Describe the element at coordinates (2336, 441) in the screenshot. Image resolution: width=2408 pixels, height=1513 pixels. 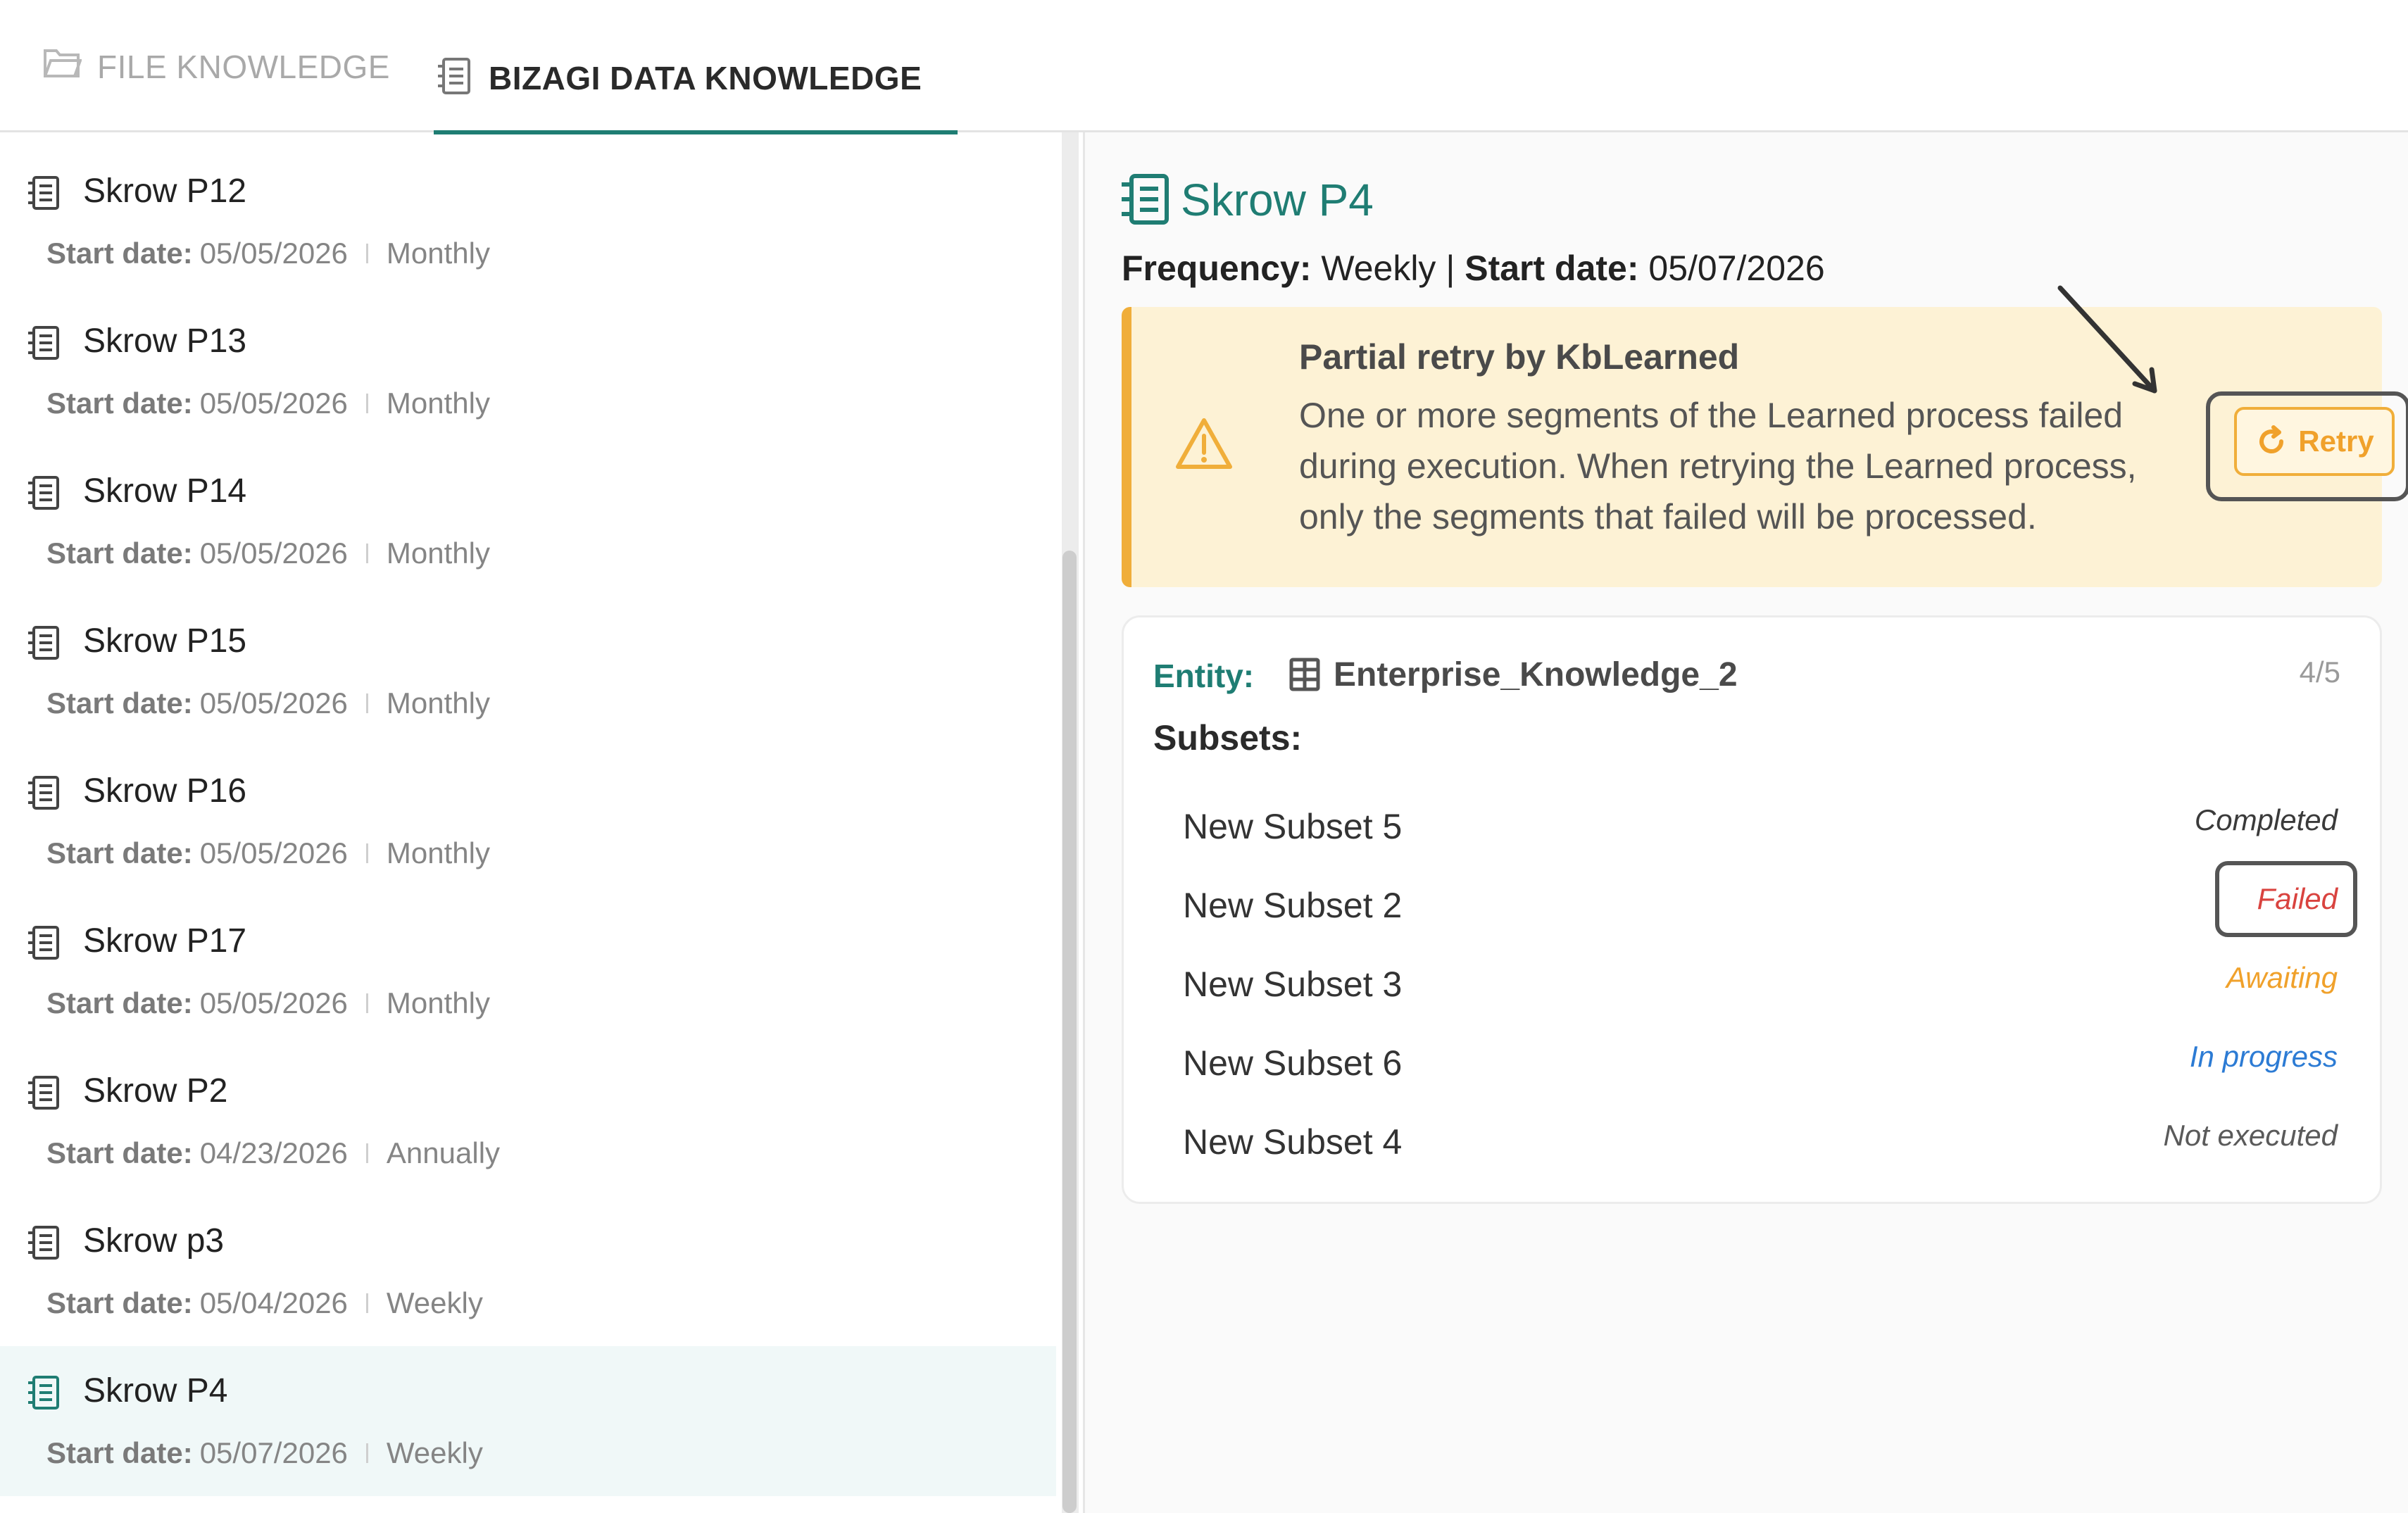
I see `retry-label: Retry` at that location.